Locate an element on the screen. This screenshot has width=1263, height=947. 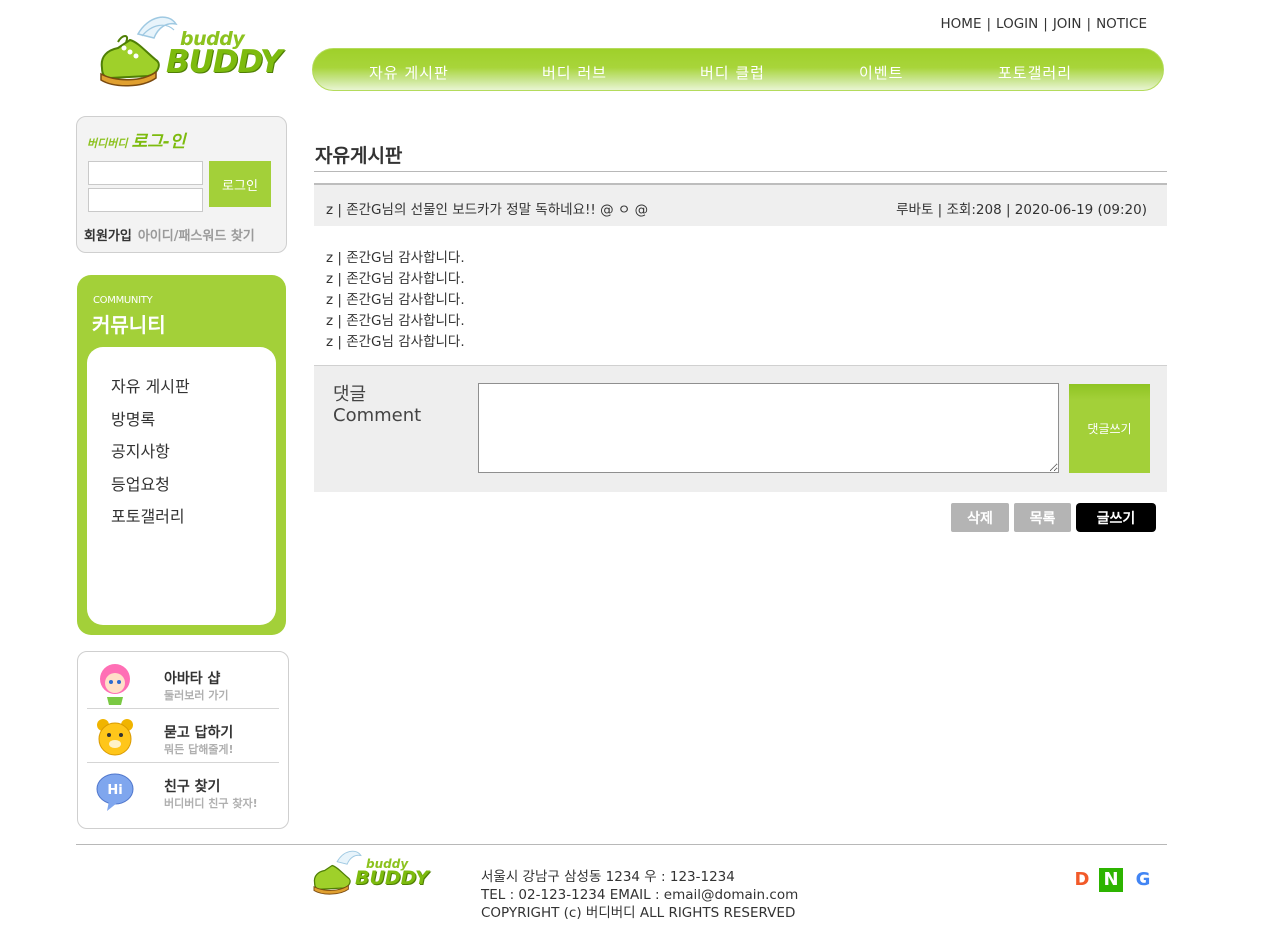
naver-icon: N is located at coordinates (1111, 880).